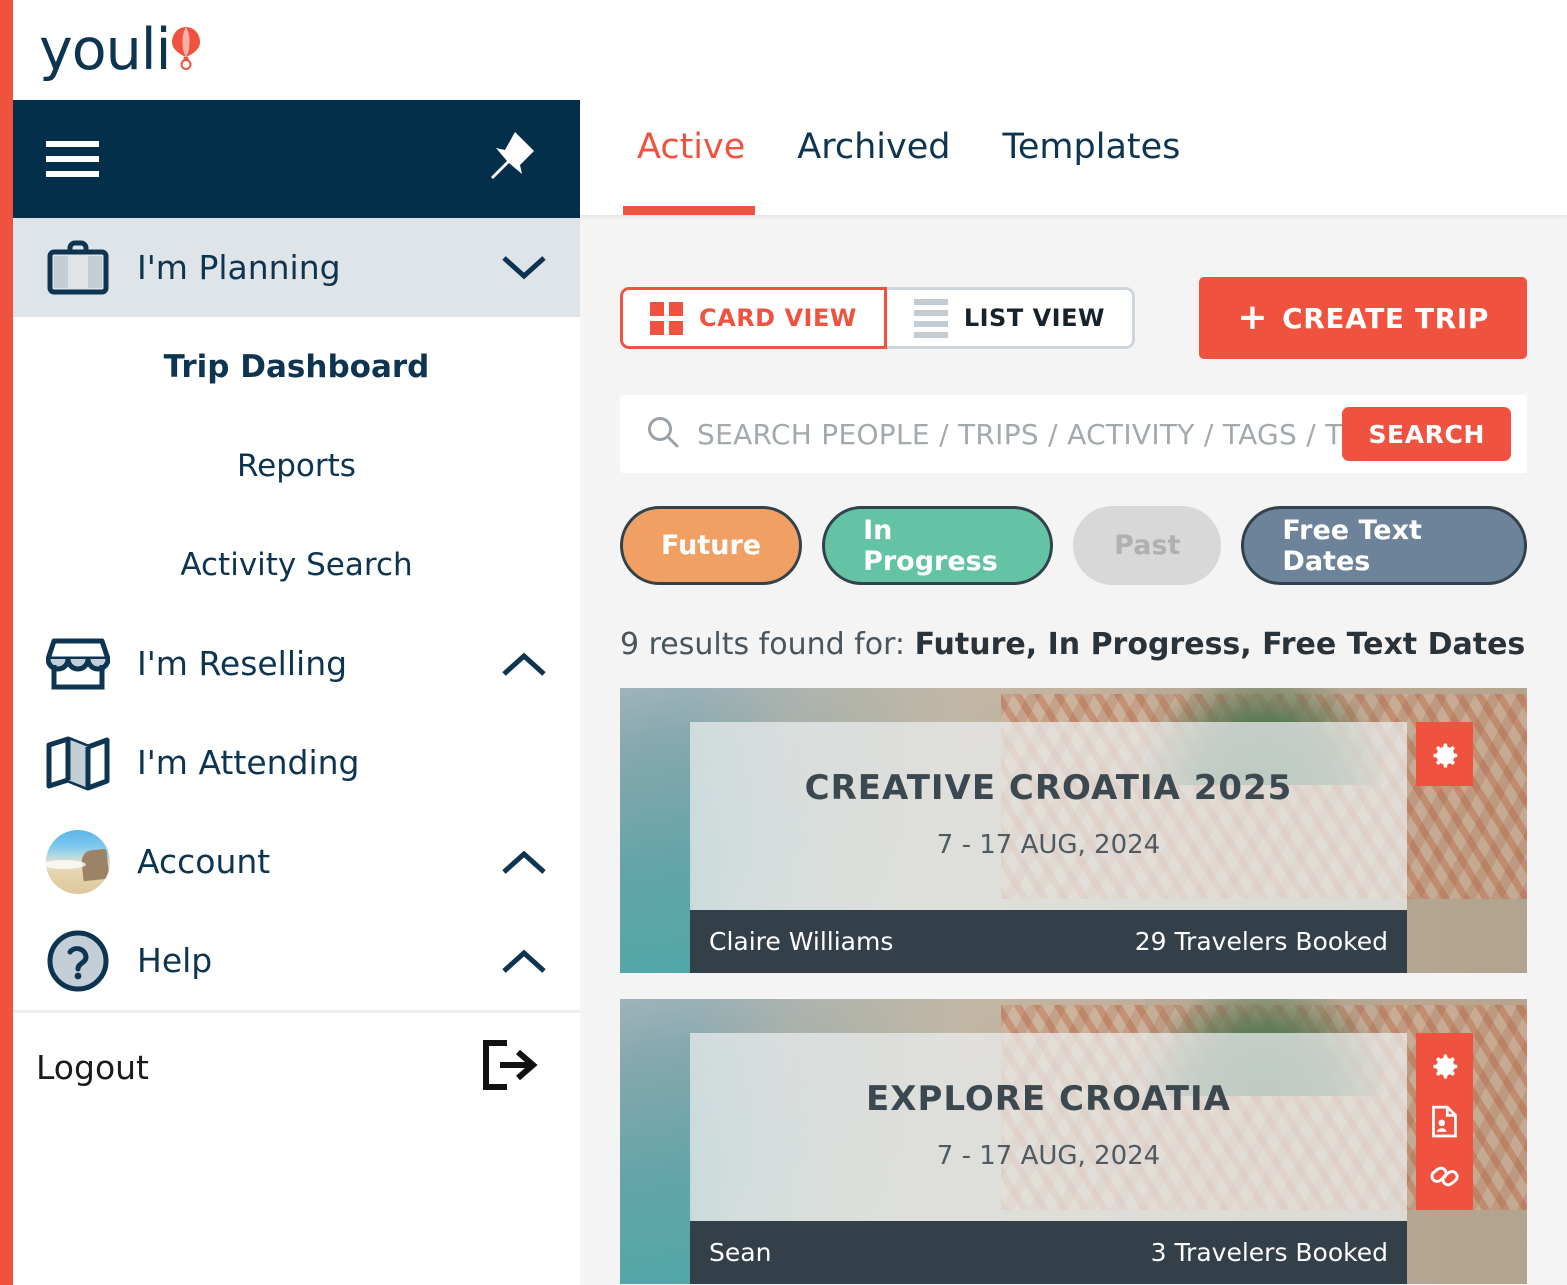  Describe the element at coordinates (1048, 941) in the screenshot. I see `trip-card-footer: Claire Williams 29 Travelers Booked` at that location.